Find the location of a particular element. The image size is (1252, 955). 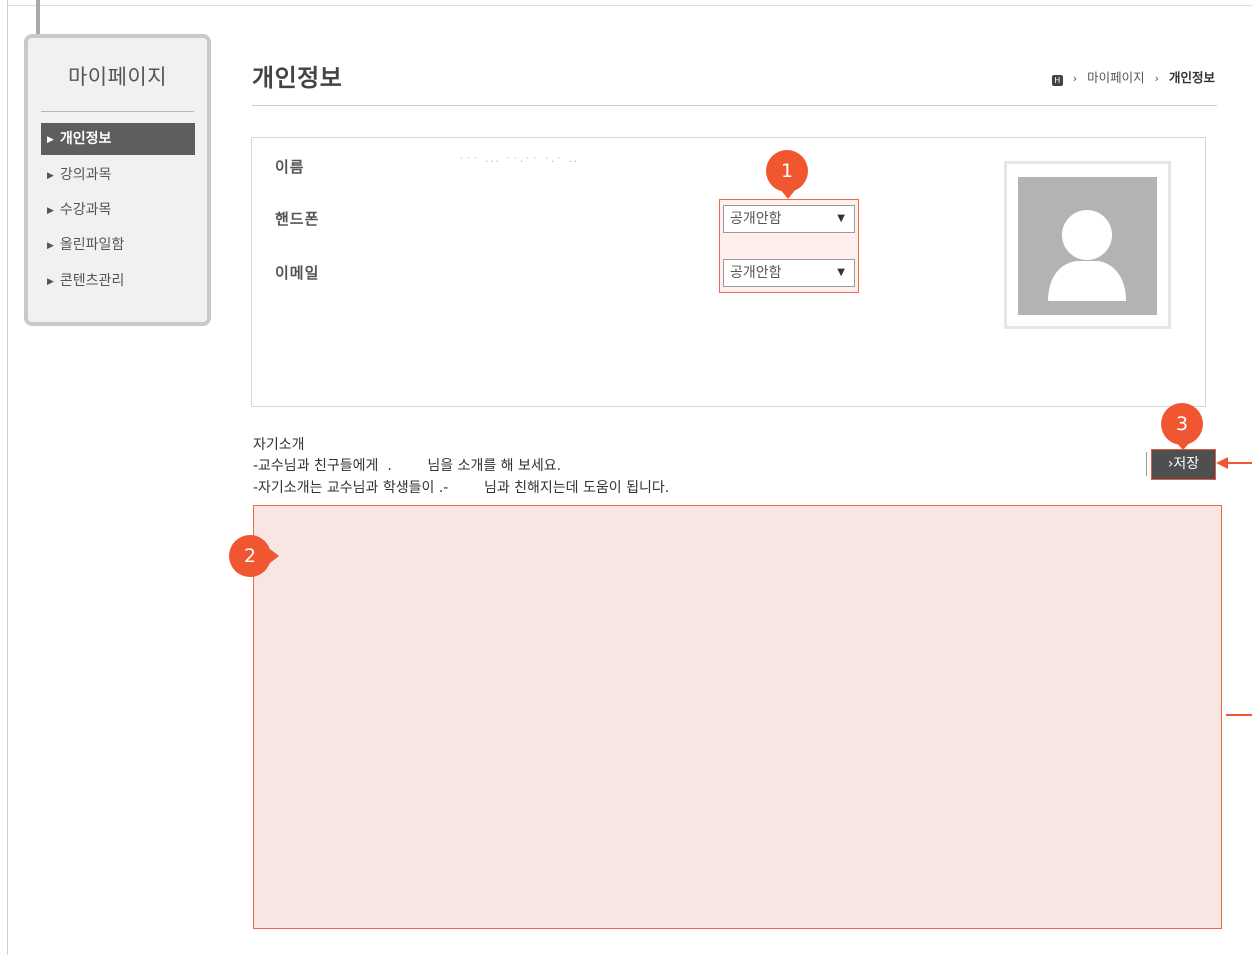

breadcrumb: H › 마이페이지 › 개인정보 is located at coordinates (1133, 76).